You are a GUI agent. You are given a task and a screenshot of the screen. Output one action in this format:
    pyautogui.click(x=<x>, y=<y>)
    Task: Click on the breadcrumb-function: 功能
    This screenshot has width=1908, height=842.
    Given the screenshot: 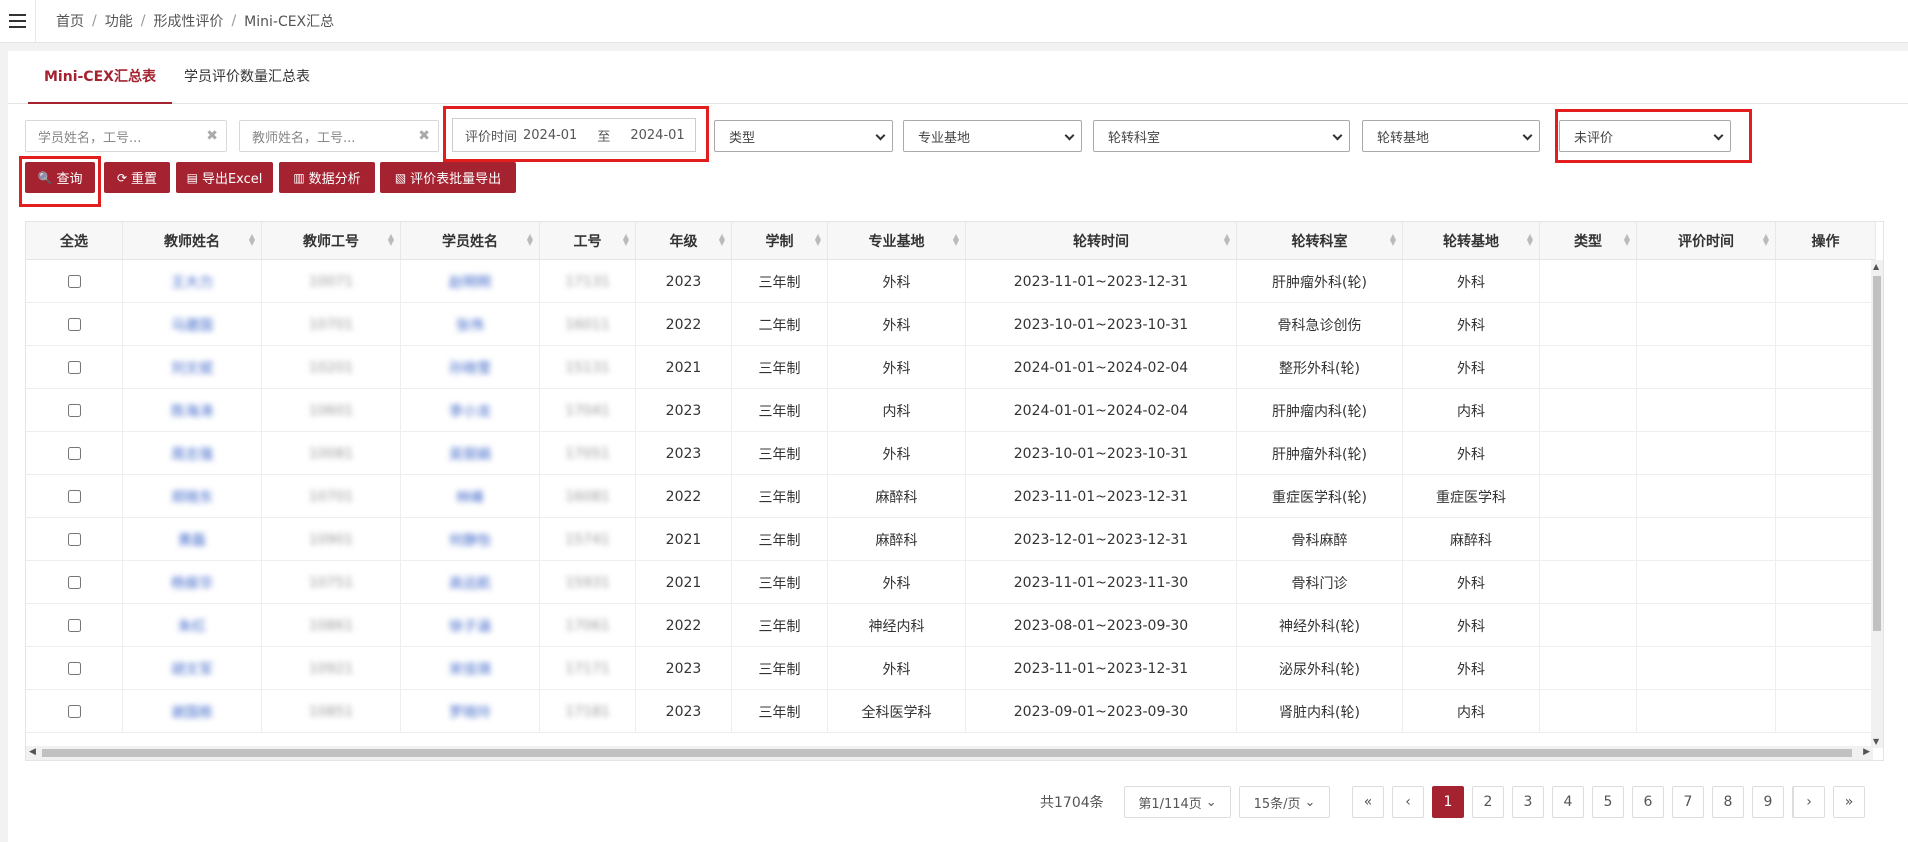 What is the action you would take?
    pyautogui.click(x=119, y=21)
    